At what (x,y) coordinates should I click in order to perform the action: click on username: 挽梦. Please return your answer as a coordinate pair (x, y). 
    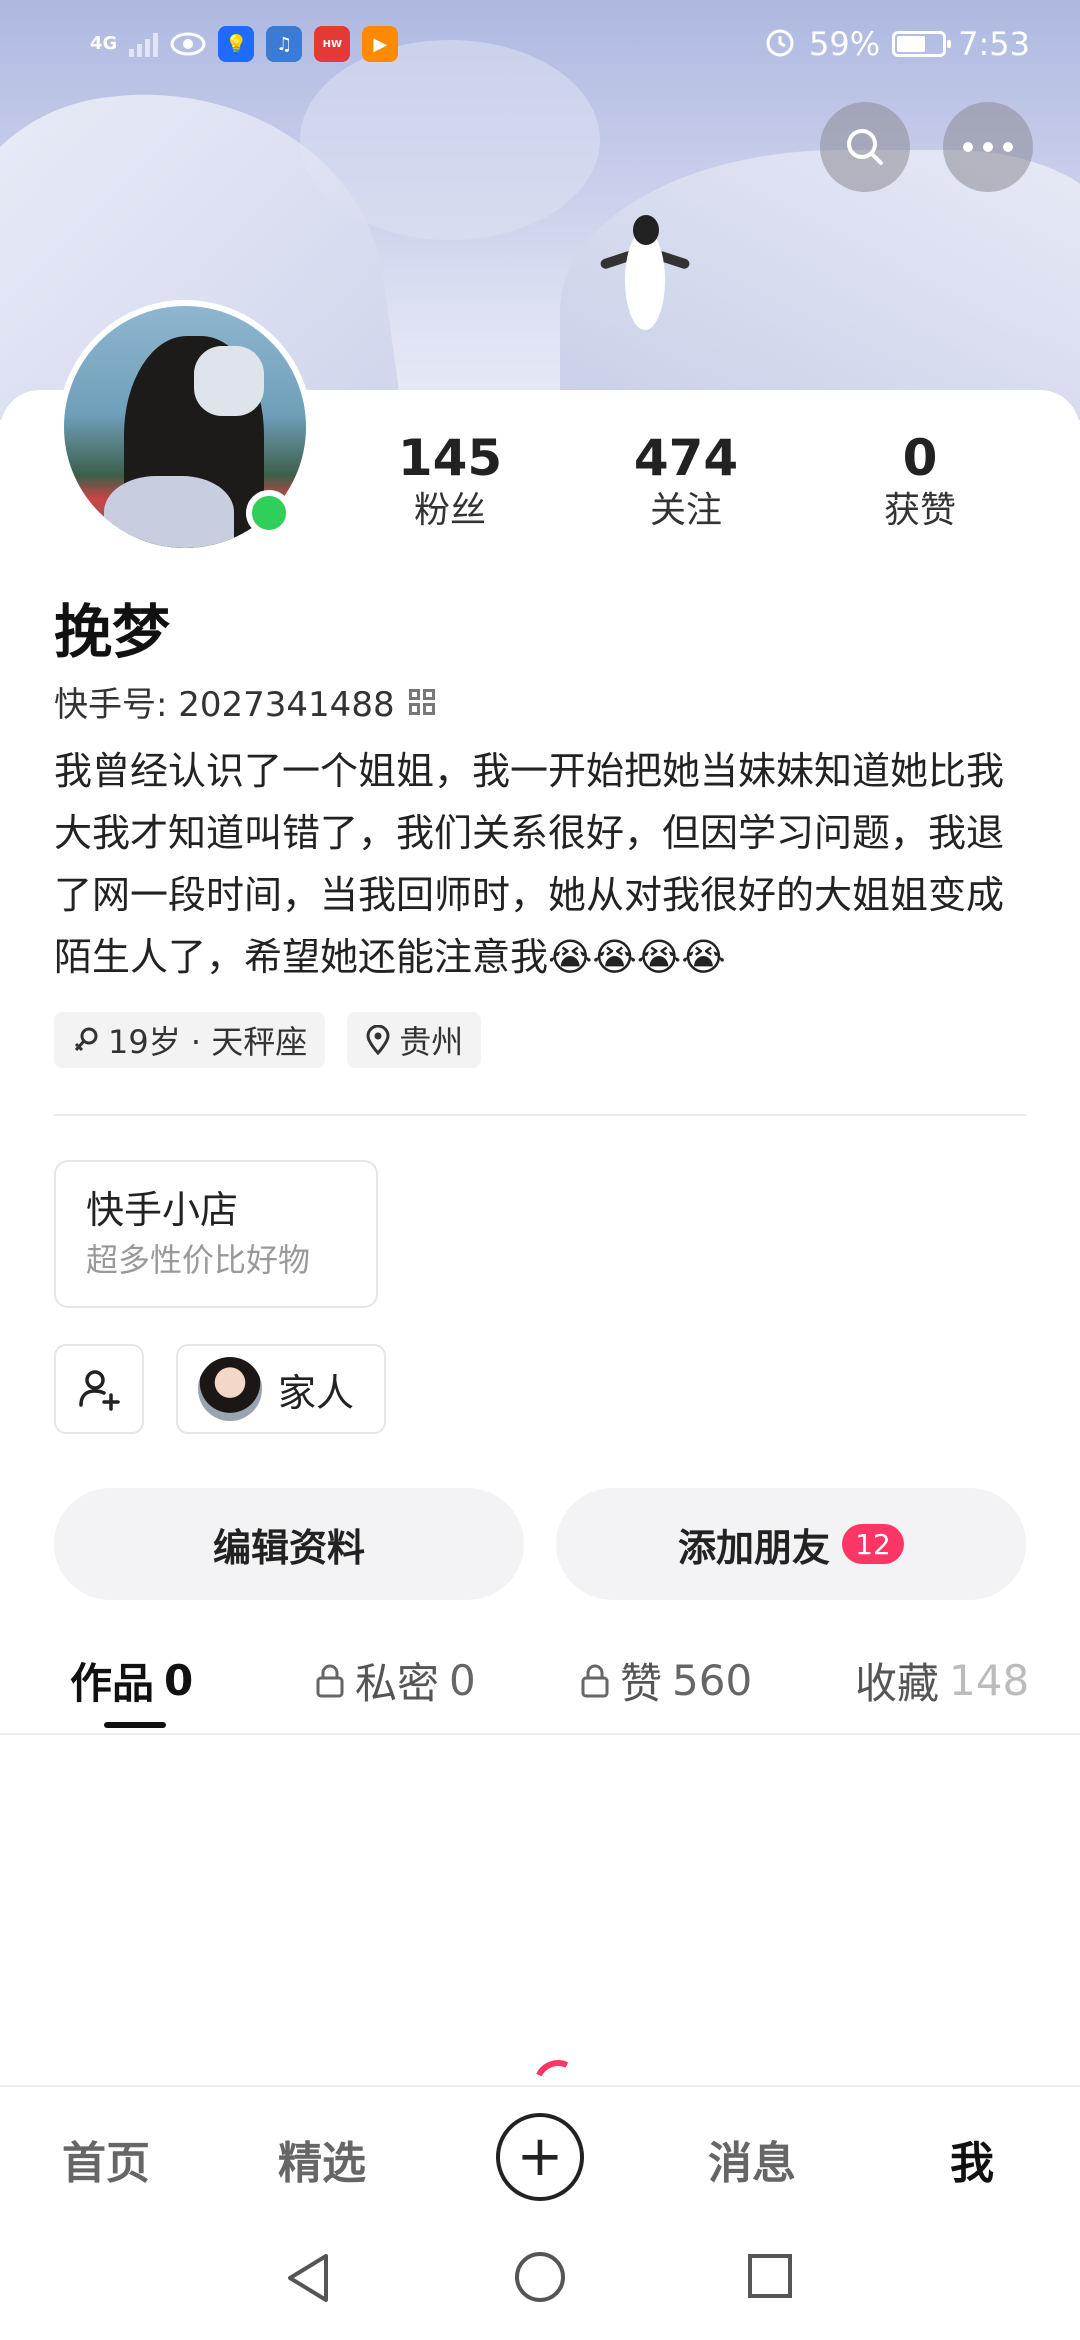
    Looking at the image, I should click on (112, 632).